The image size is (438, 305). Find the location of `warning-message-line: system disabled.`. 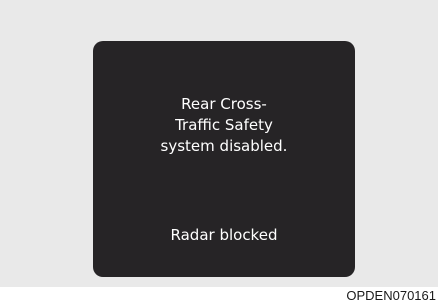

warning-message-line: system disabled. is located at coordinates (224, 146).